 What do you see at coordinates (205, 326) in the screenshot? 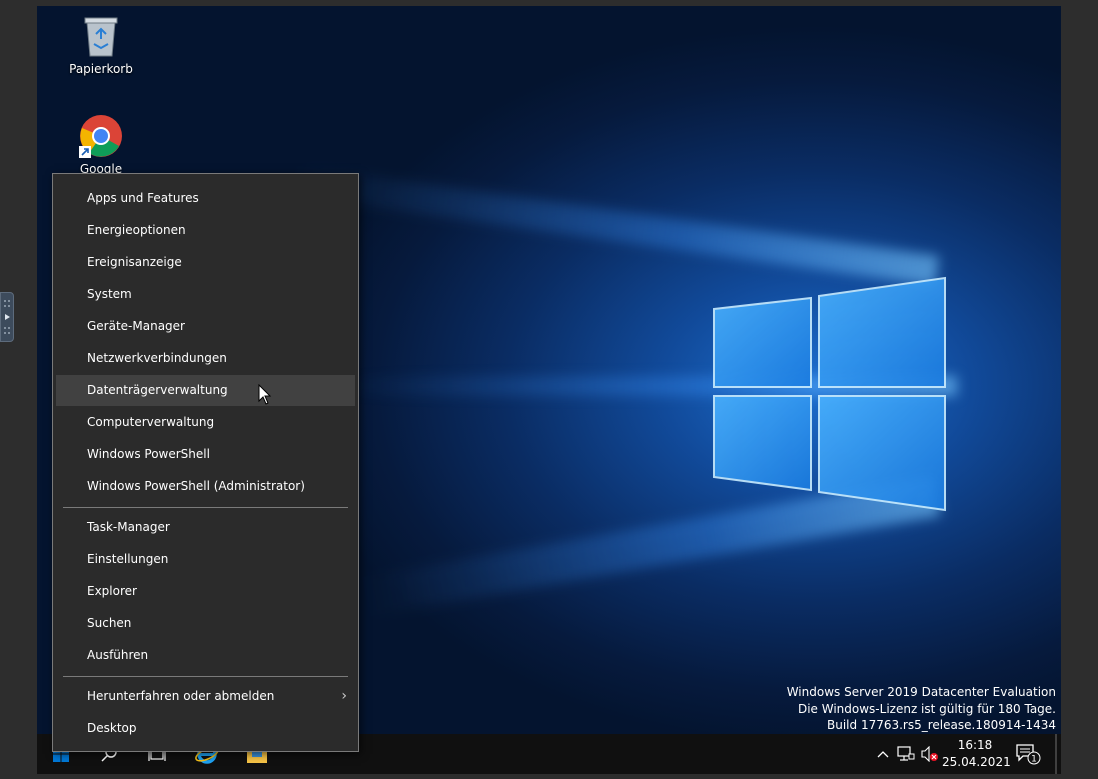
I see `menu-item-device-manager: Geräte-Manager` at bounding box center [205, 326].